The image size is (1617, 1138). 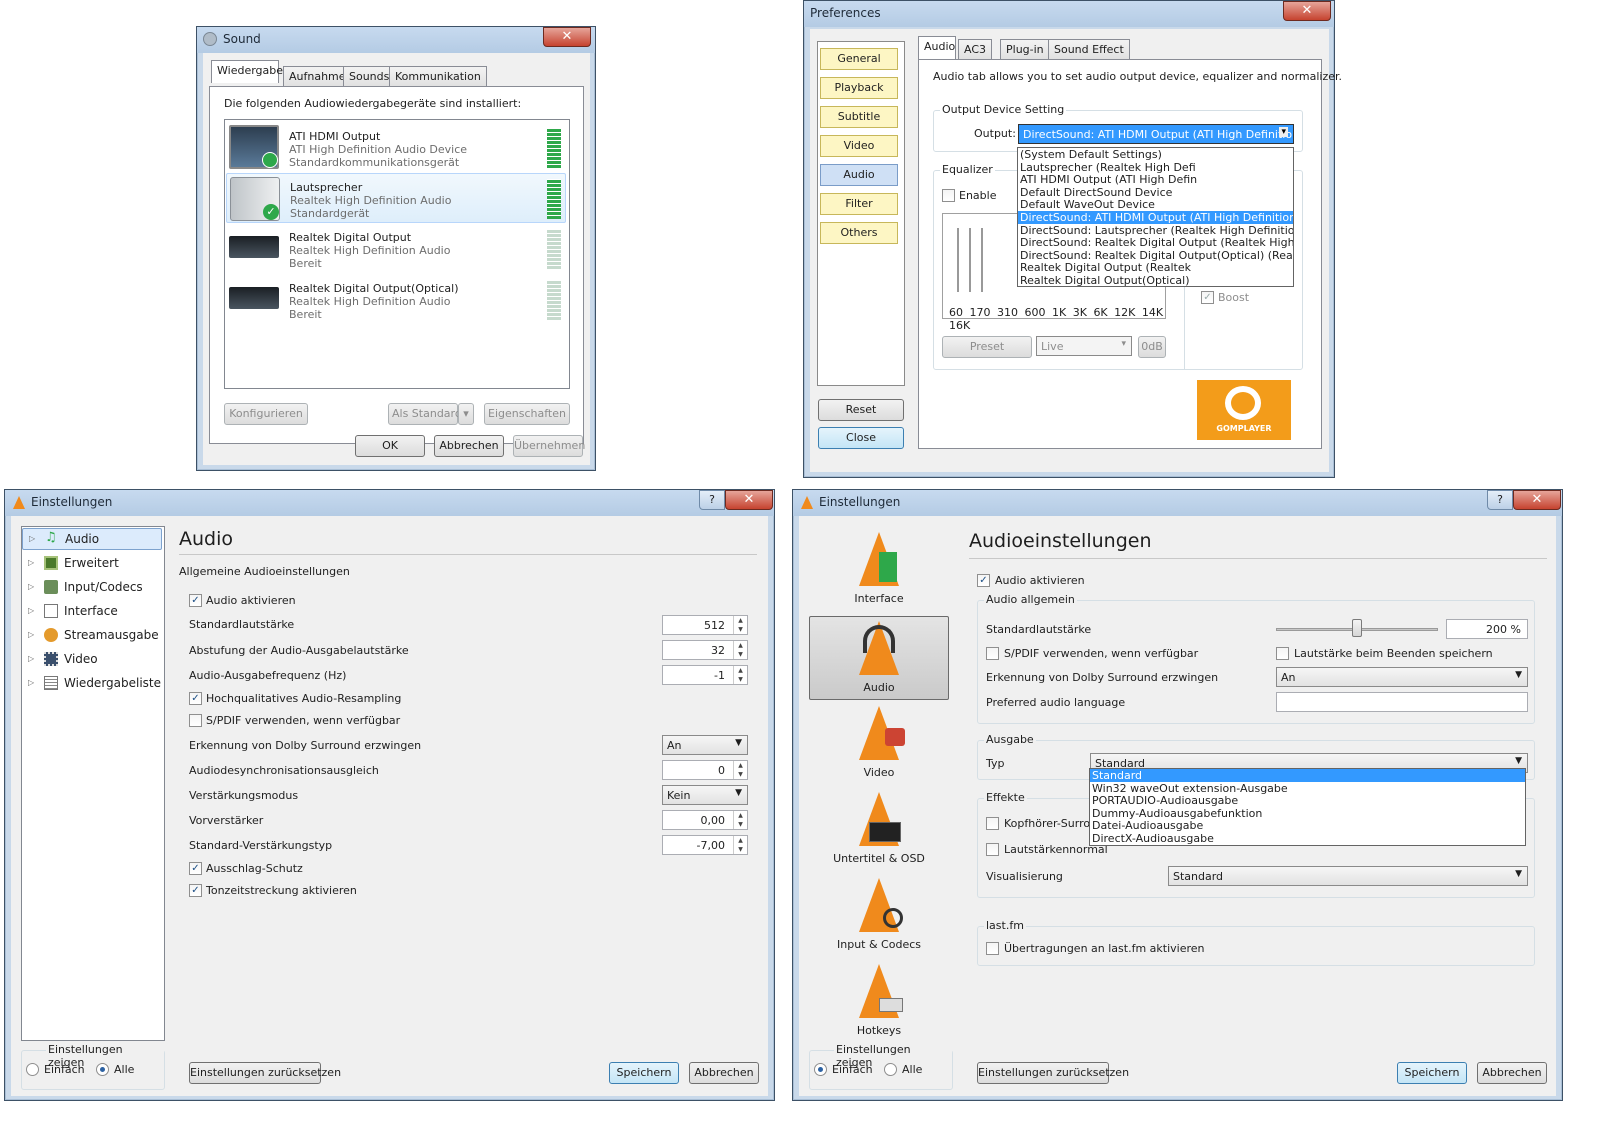 What do you see at coordinates (1025, 49) in the screenshot?
I see `tab-plugin: Plug-in` at bounding box center [1025, 49].